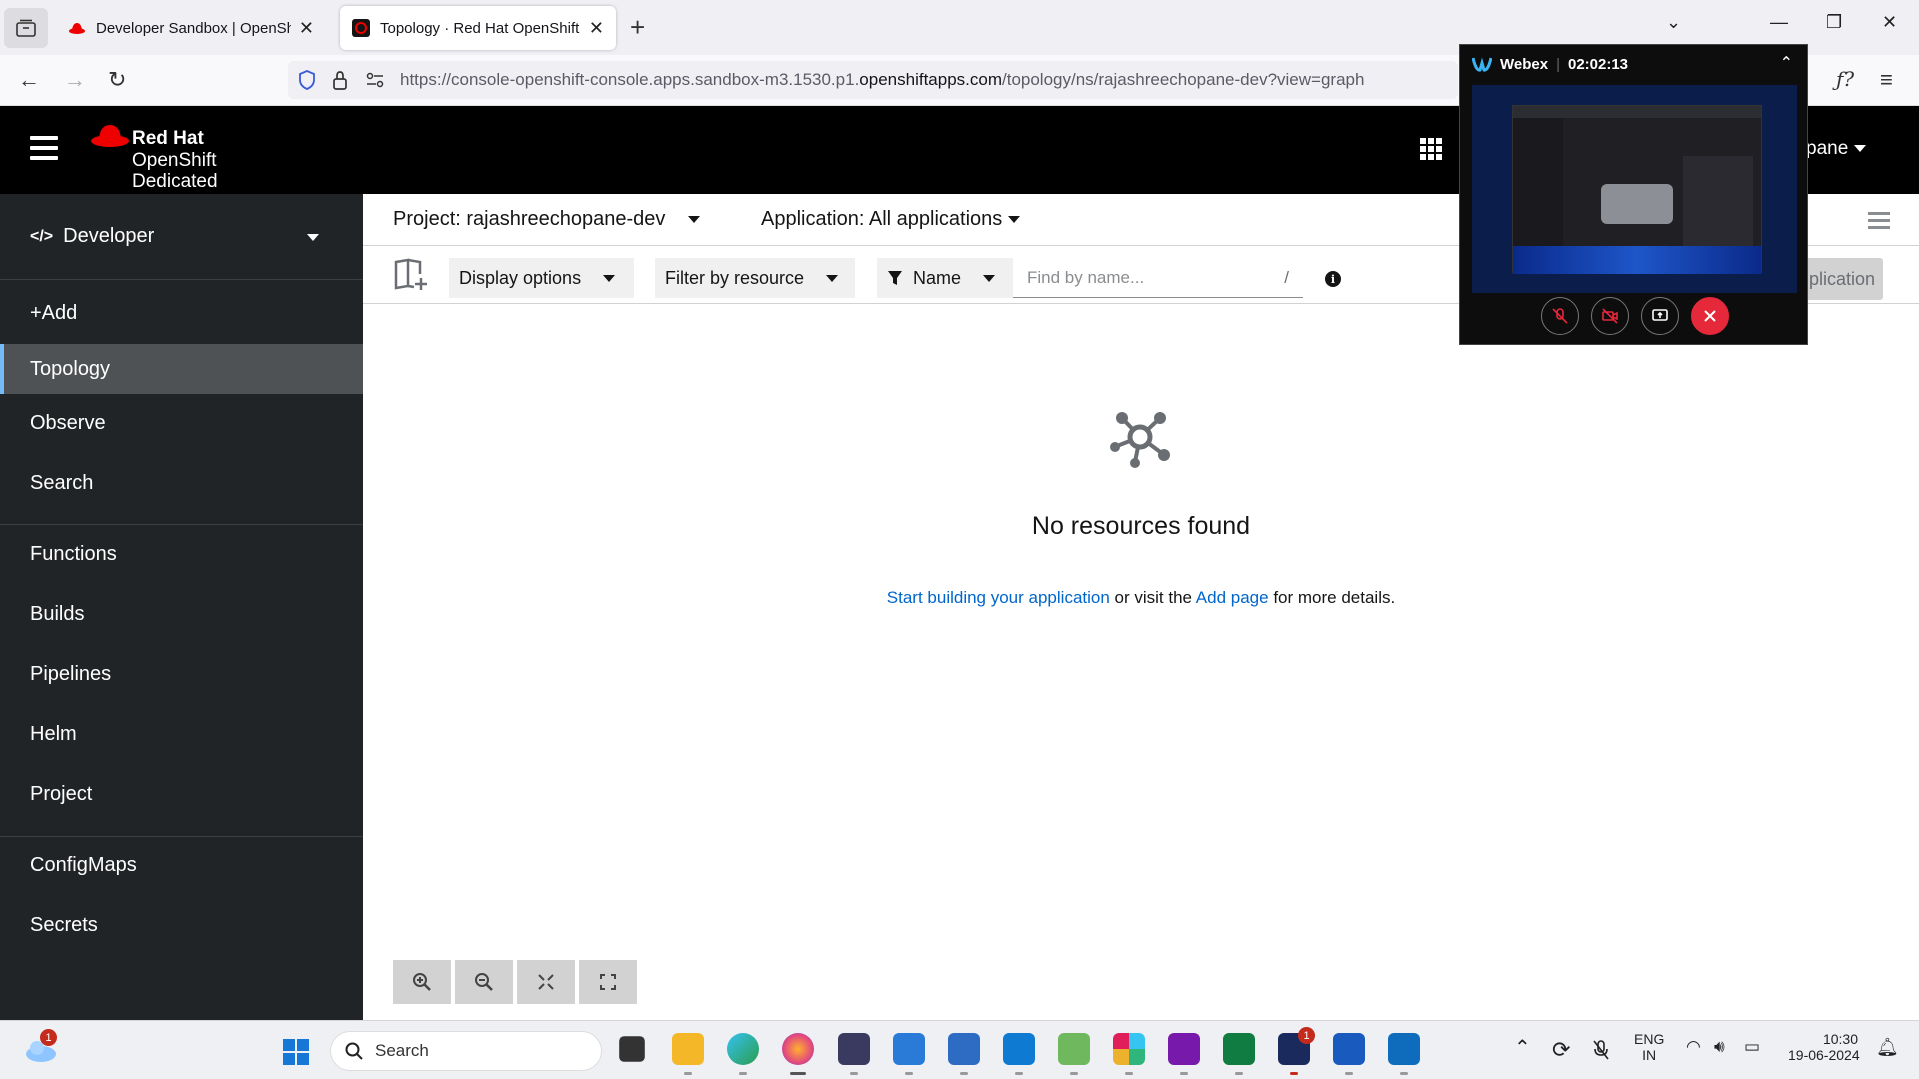  Describe the element at coordinates (375, 80) in the screenshot. I see `permissions-icon` at that location.